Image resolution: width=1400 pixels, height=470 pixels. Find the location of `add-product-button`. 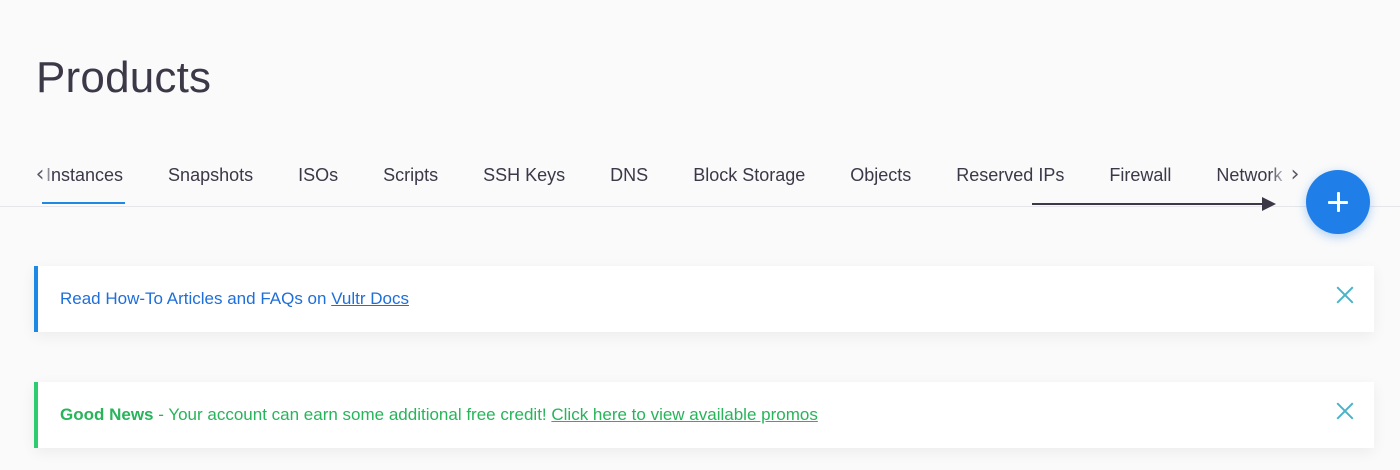

add-product-button is located at coordinates (1338, 202).